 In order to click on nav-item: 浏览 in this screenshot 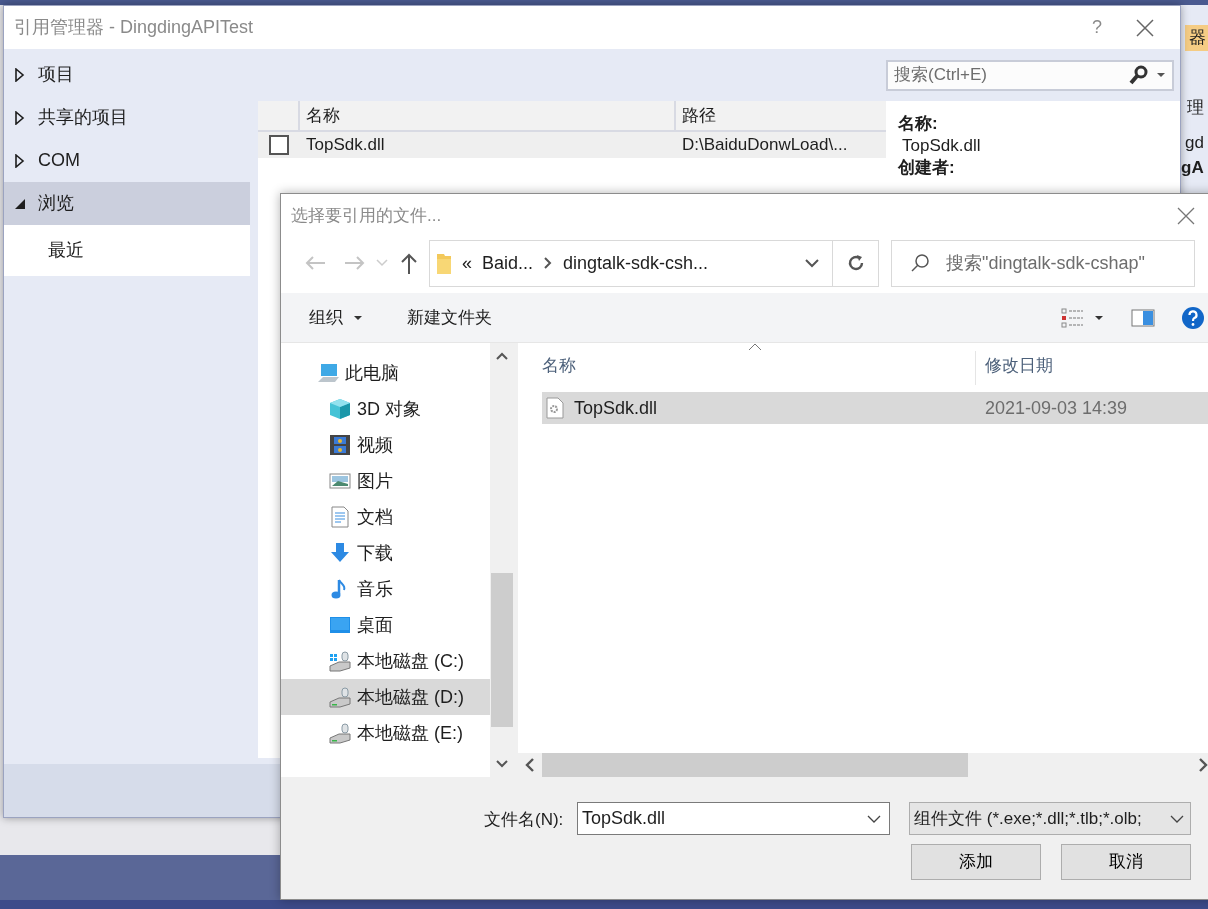, I will do `click(127, 203)`.